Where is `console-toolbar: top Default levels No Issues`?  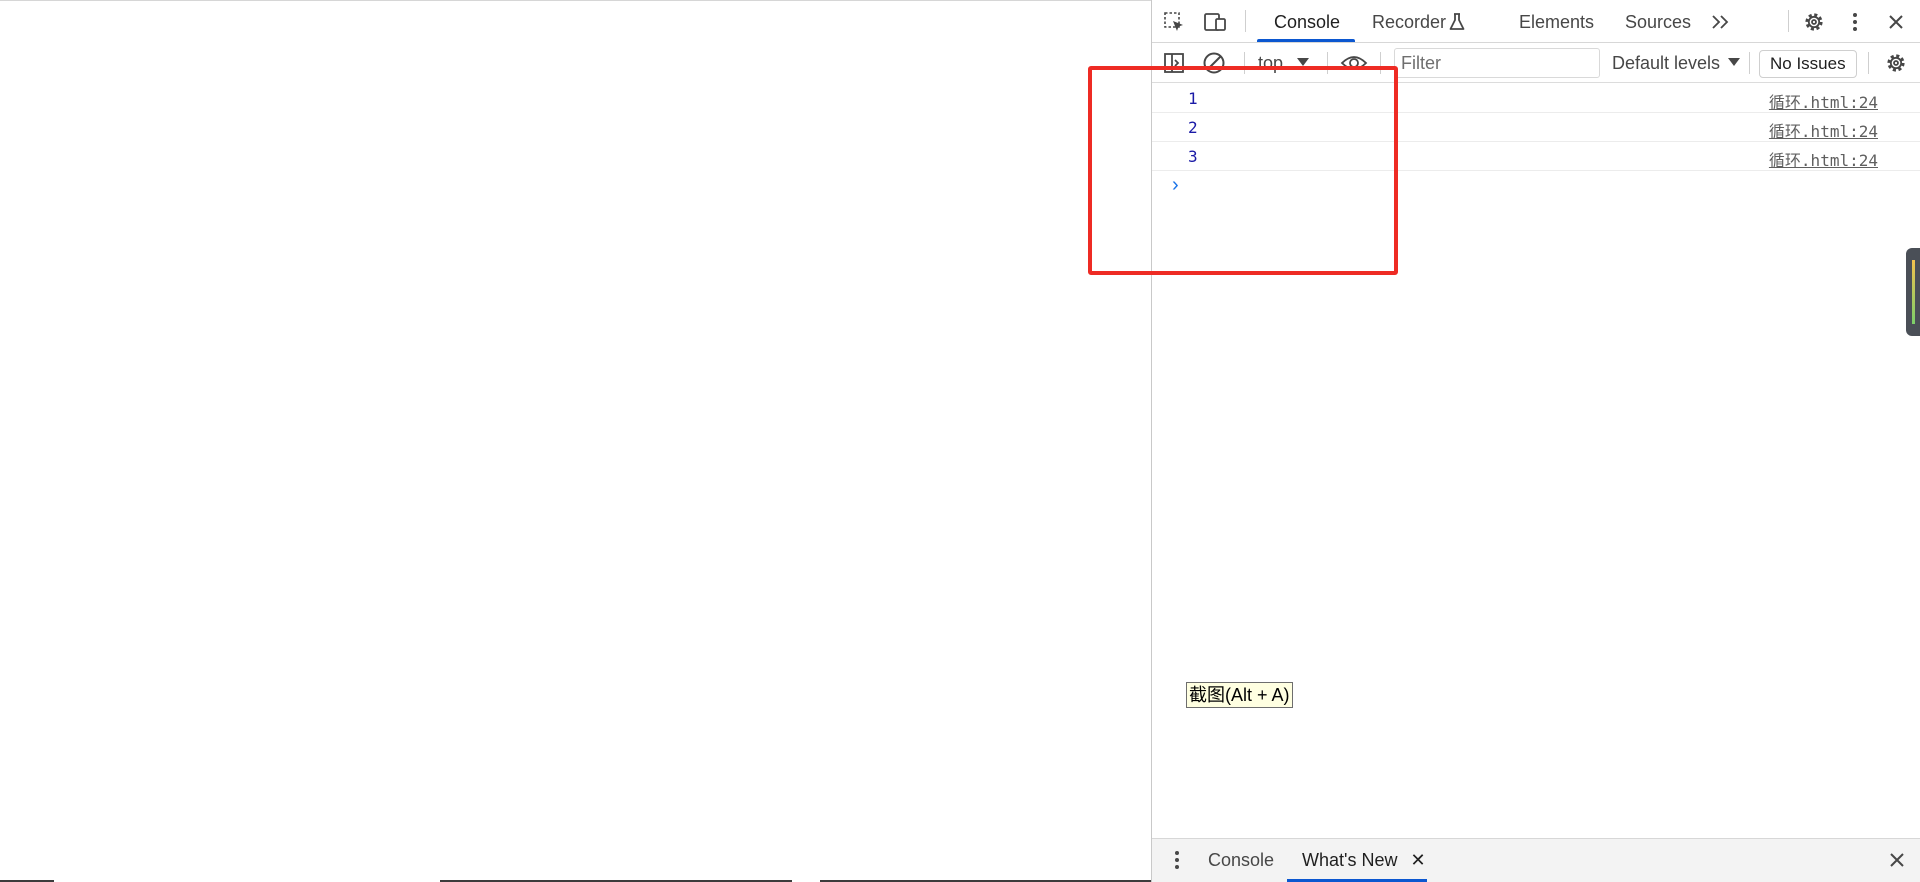
console-toolbar: top Default levels No Issues is located at coordinates (1536, 63).